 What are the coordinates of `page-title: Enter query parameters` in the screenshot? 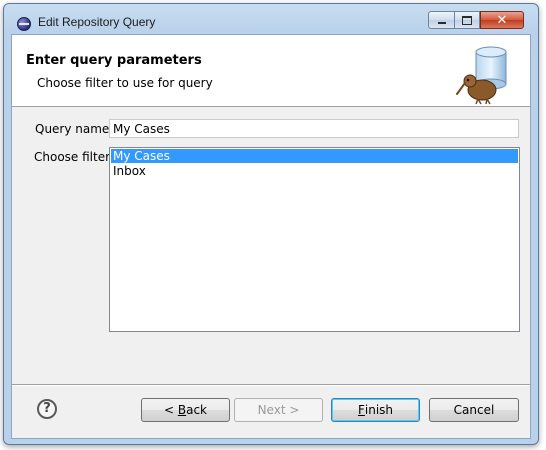 It's located at (114, 60).